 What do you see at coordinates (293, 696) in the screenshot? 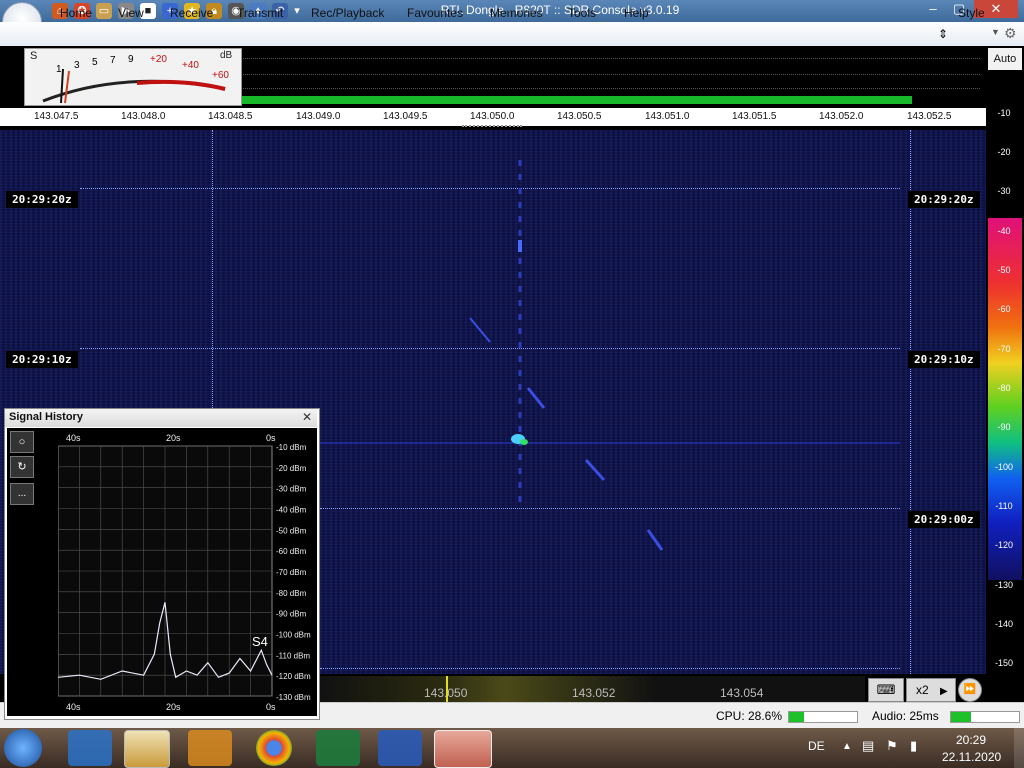
I see `y-tick-label: -130 dBm` at bounding box center [293, 696].